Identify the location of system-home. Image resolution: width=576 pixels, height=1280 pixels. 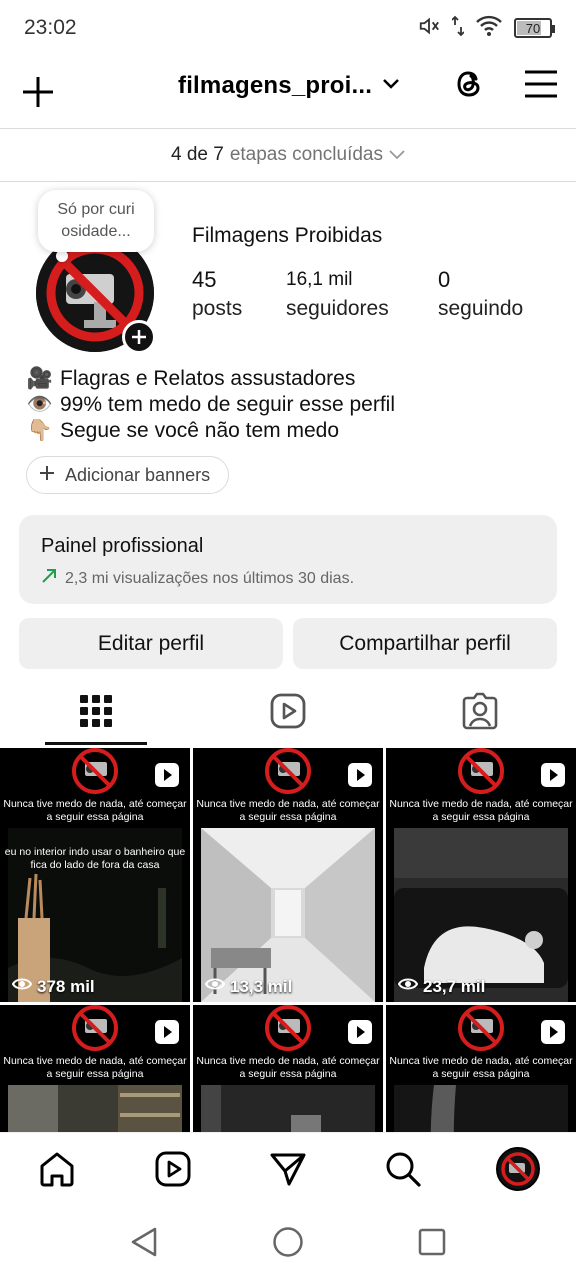
(288, 1242).